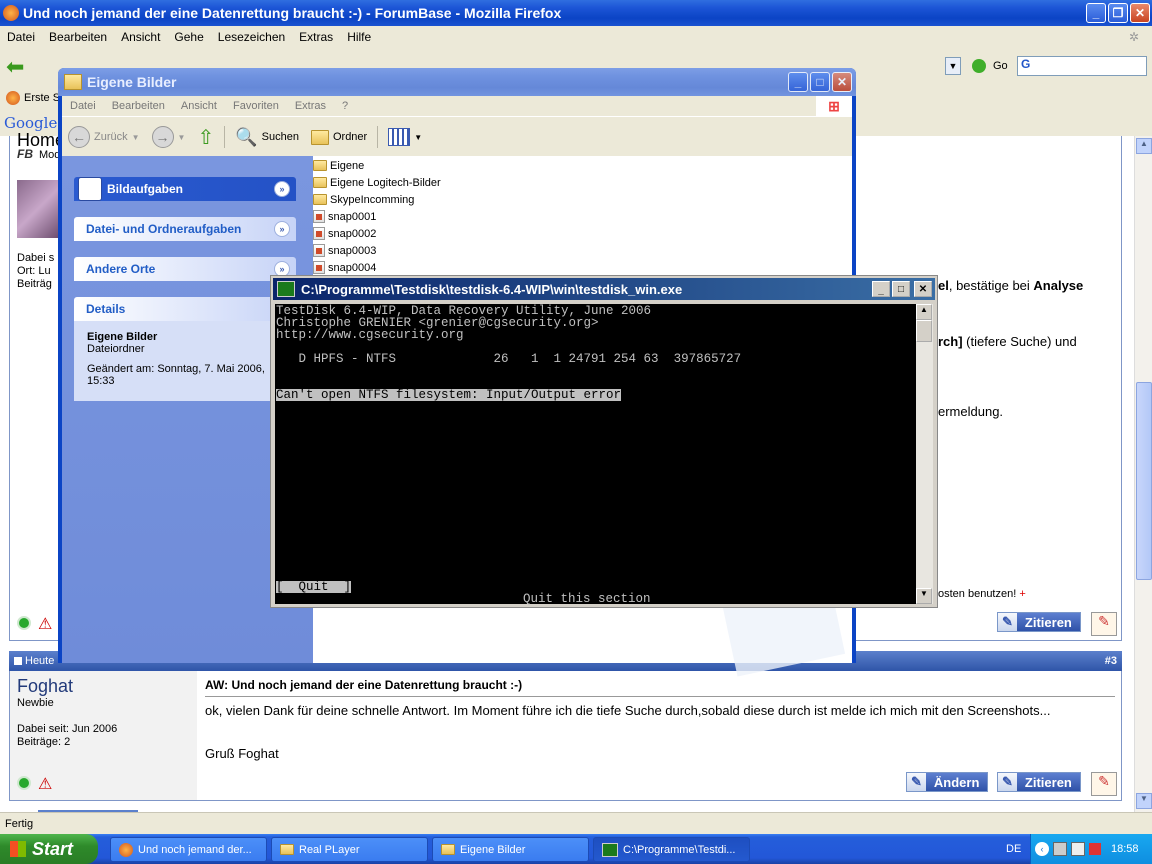  I want to click on file-item-snap0002: snap0002, so click(377, 233).